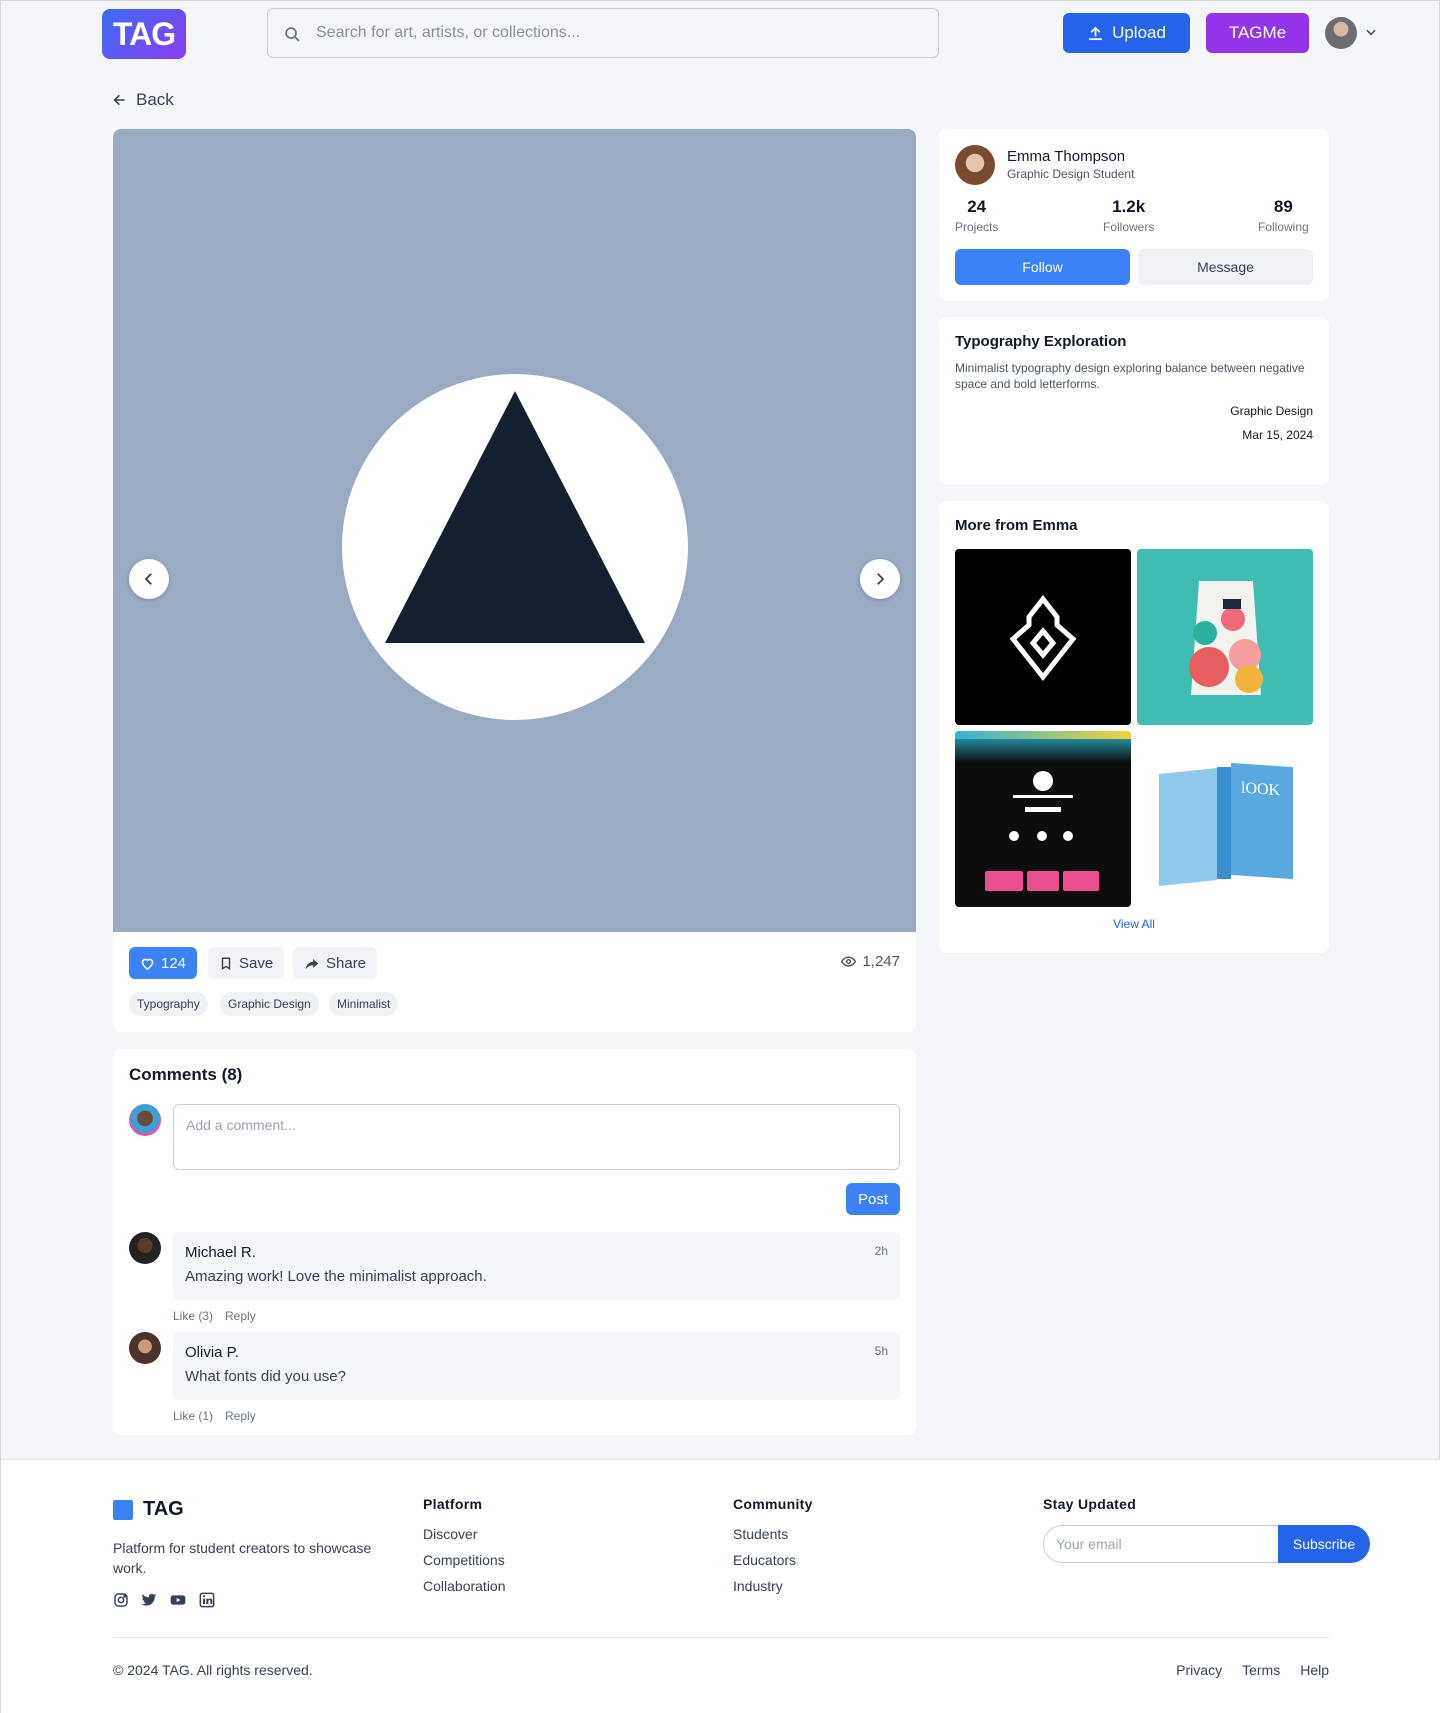 This screenshot has width=1440, height=1713. I want to click on footer-column-title: Platform, so click(453, 1504).